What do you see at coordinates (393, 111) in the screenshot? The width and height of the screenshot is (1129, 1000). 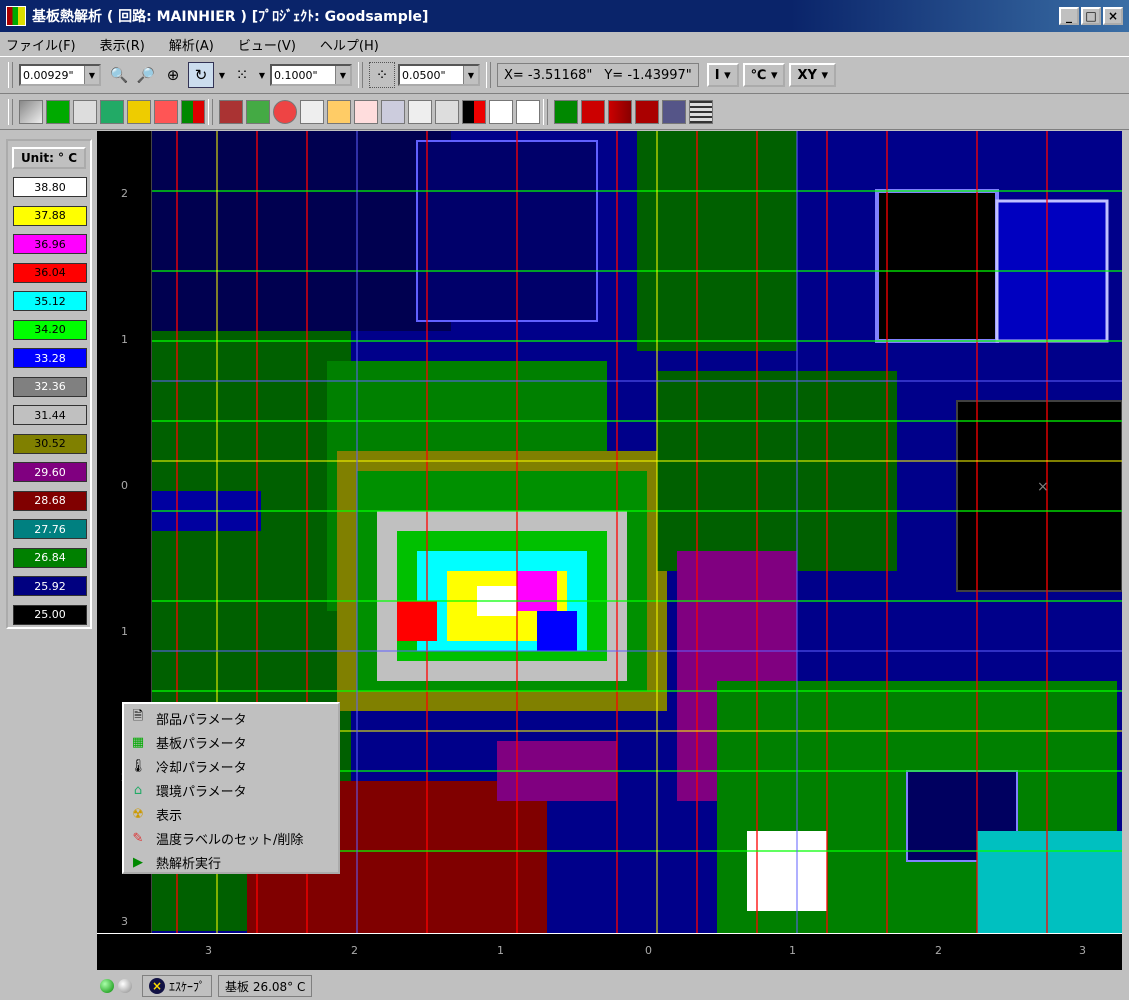 I see `property-icon` at bounding box center [393, 111].